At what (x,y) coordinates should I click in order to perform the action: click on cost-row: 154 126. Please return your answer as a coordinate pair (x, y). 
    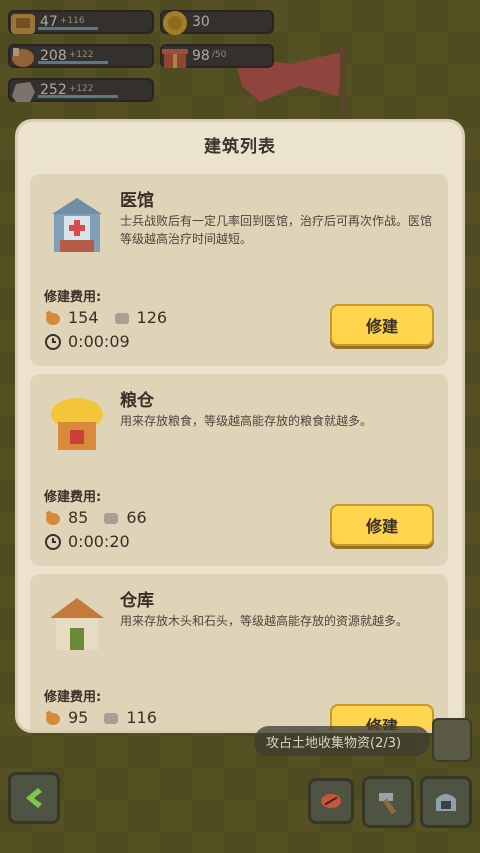
    Looking at the image, I should click on (112, 317).